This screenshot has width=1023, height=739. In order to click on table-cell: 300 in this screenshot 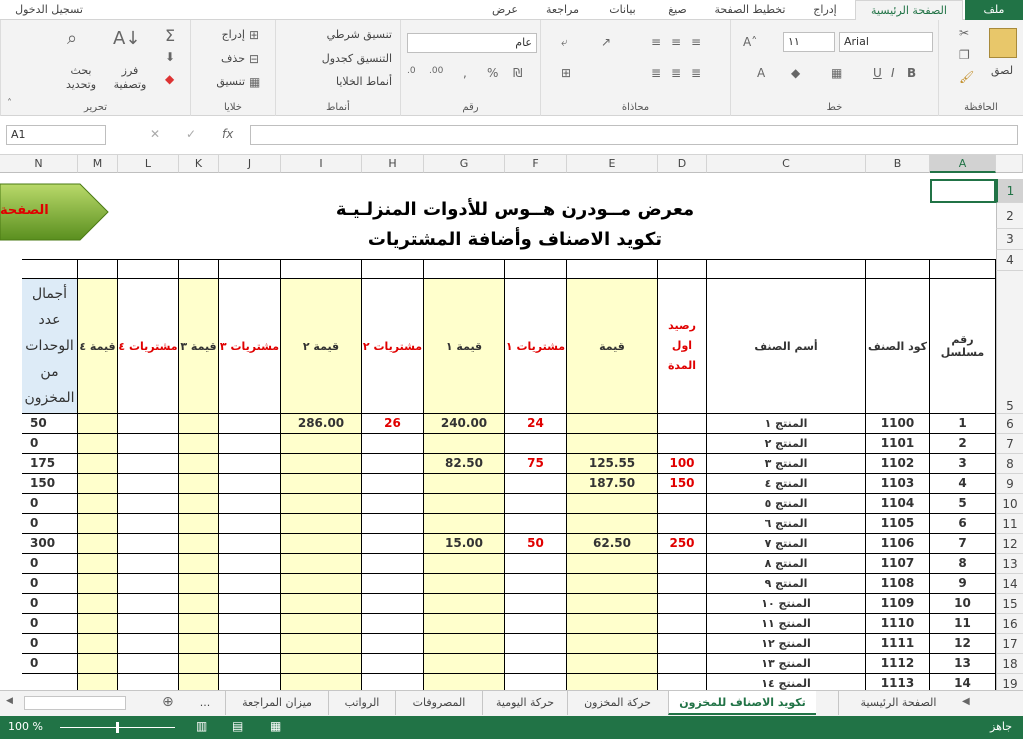, I will do `click(50, 544)`.